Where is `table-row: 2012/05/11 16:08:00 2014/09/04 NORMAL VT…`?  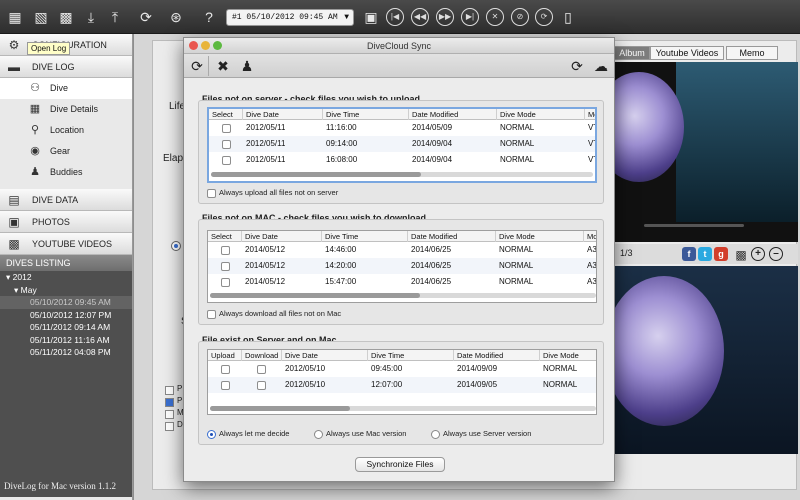
table-row: 2012/05/11 16:08:00 2014/09/04 NORMAL VT… is located at coordinates (402, 160).